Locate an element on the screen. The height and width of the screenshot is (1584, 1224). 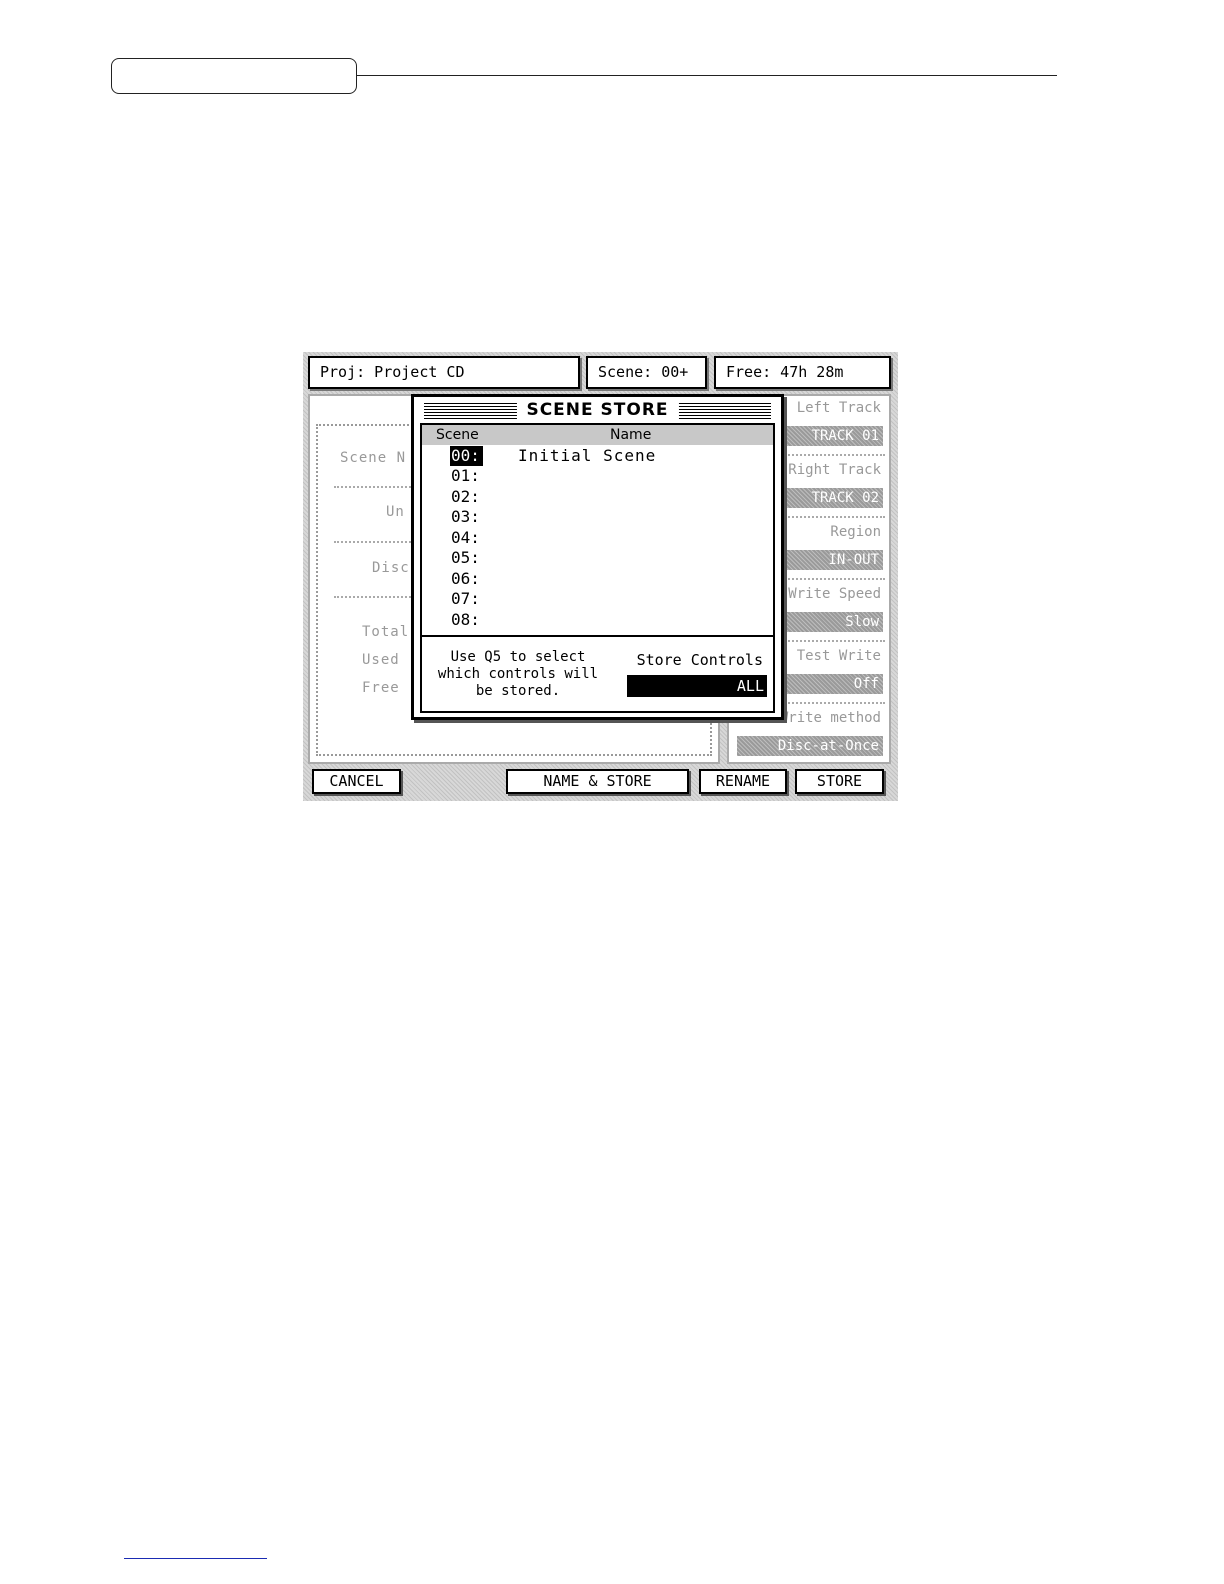
scene-number: 06: is located at coordinates (465, 578).